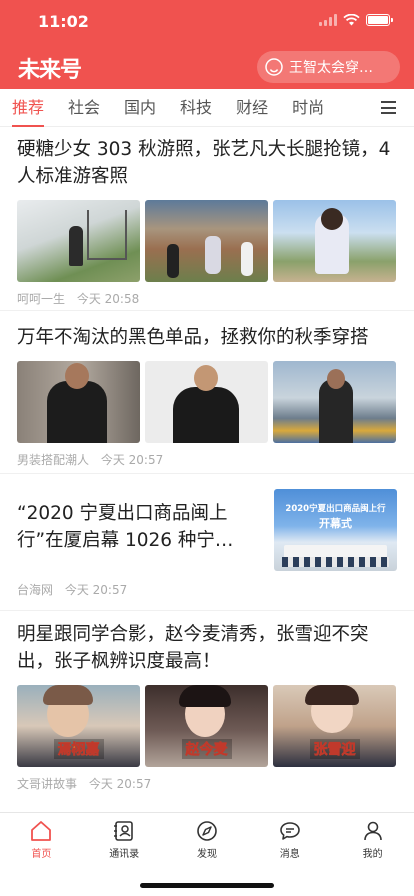 Image resolution: width=414 pixels, height=896 pixels. I want to click on bottom-tab-bar: 首页 通讯录 发现 消息 我的, so click(207, 854).